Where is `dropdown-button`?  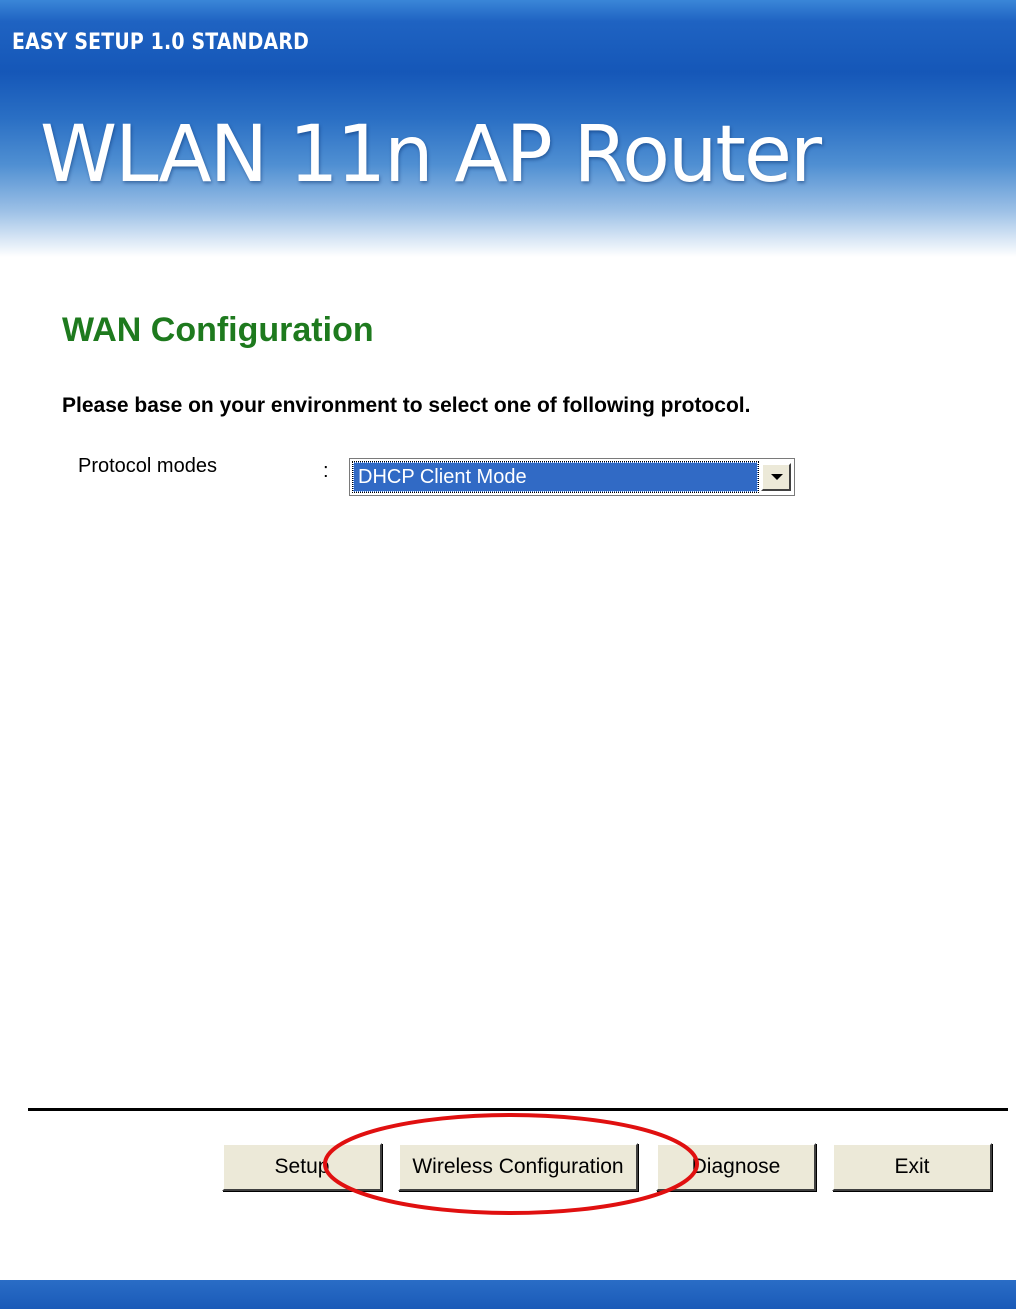
dropdown-button is located at coordinates (776, 477).